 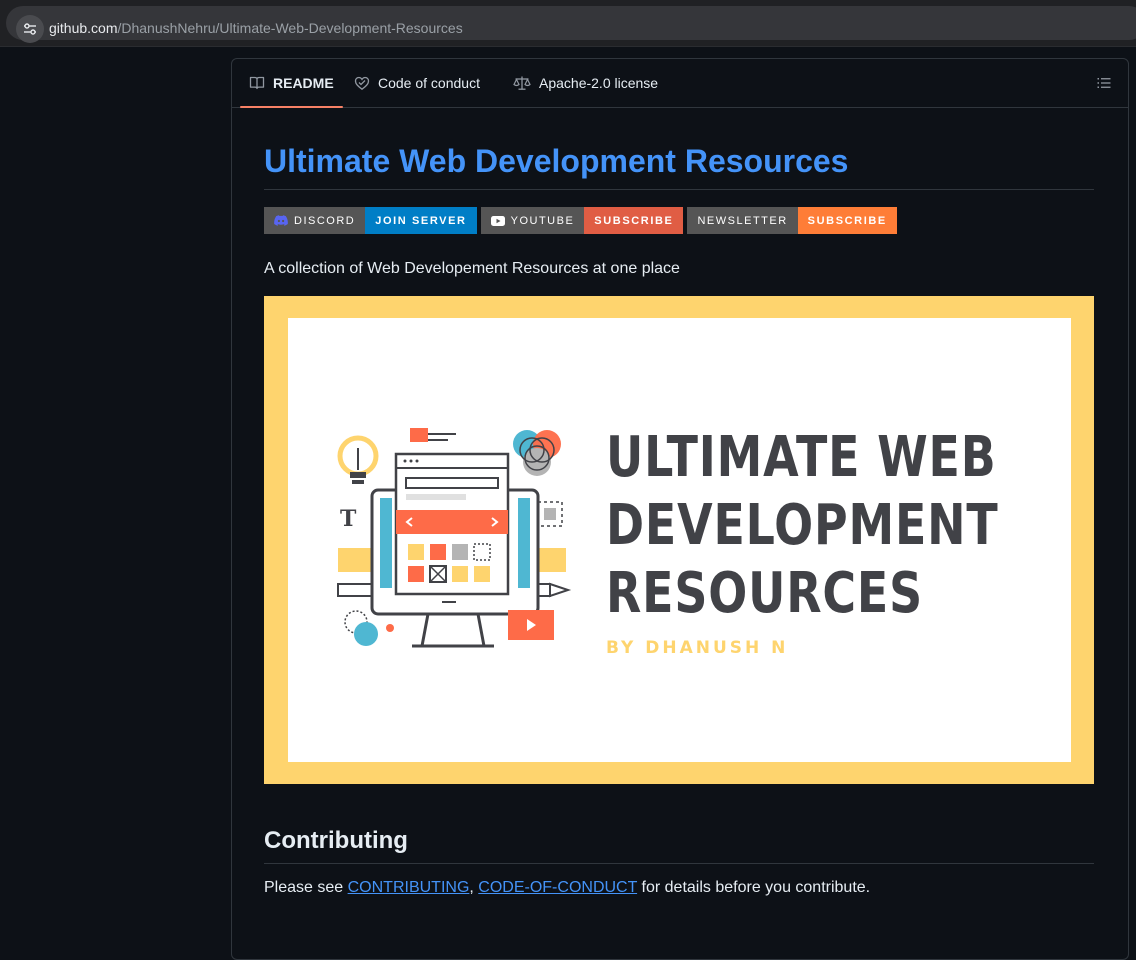 What do you see at coordinates (421, 220) in the screenshot?
I see `discord-badge-action: JOIN SERVER` at bounding box center [421, 220].